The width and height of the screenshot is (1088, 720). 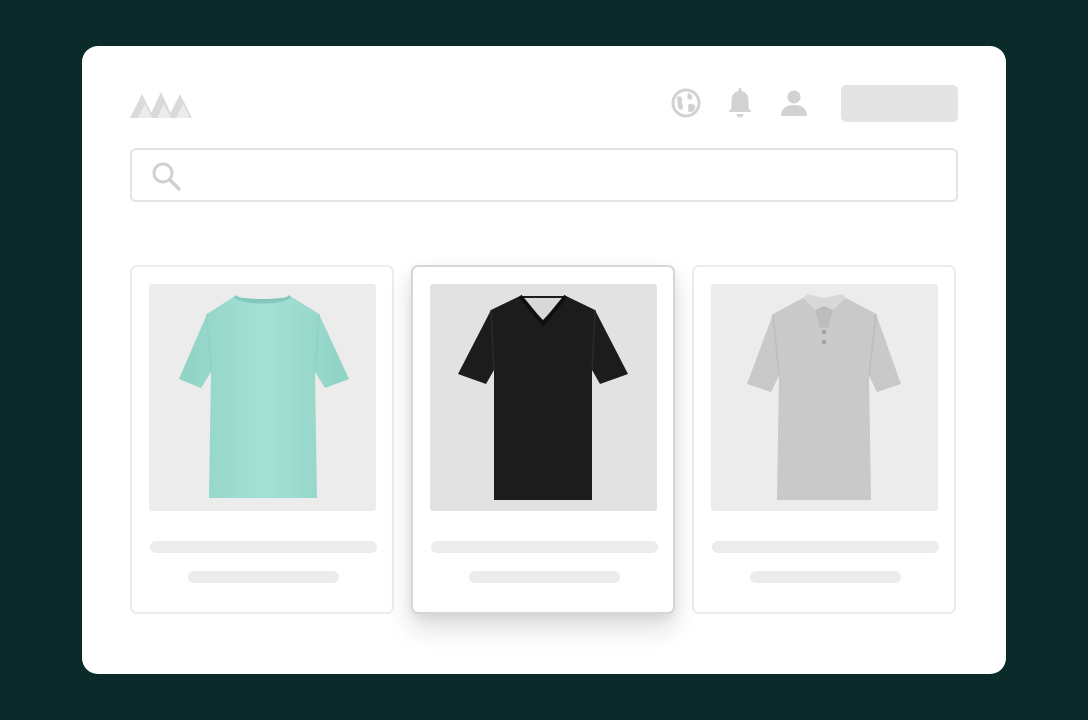 What do you see at coordinates (566, 176) in the screenshot?
I see `search-input` at bounding box center [566, 176].